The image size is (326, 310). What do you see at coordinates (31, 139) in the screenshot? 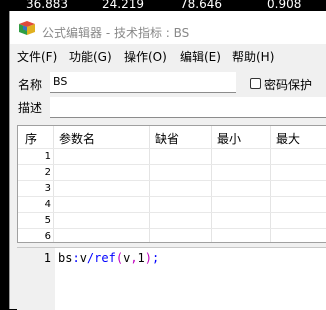
I see `column-header-index: 序` at bounding box center [31, 139].